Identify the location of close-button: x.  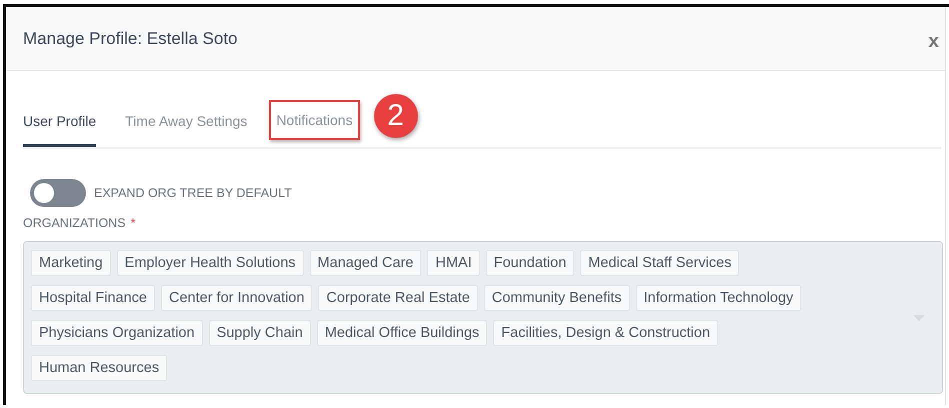
(933, 41).